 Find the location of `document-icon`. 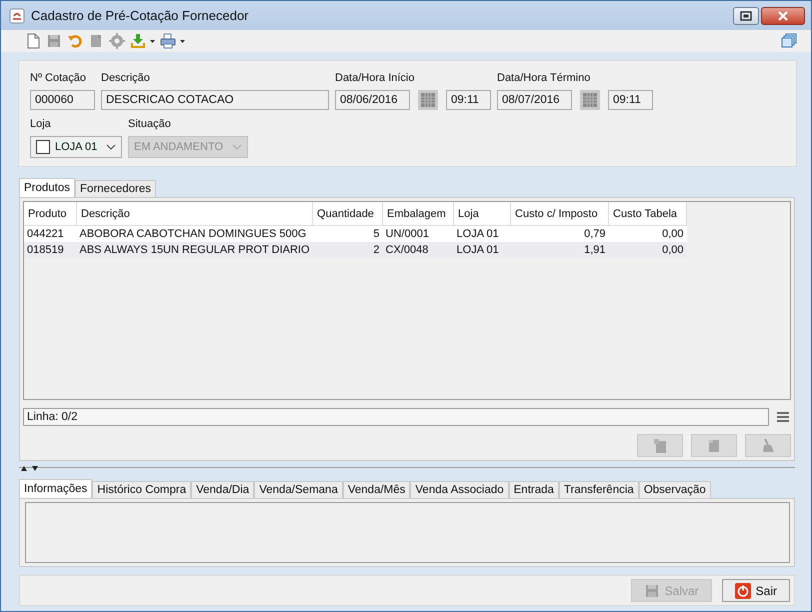

document-icon is located at coordinates (33, 41).